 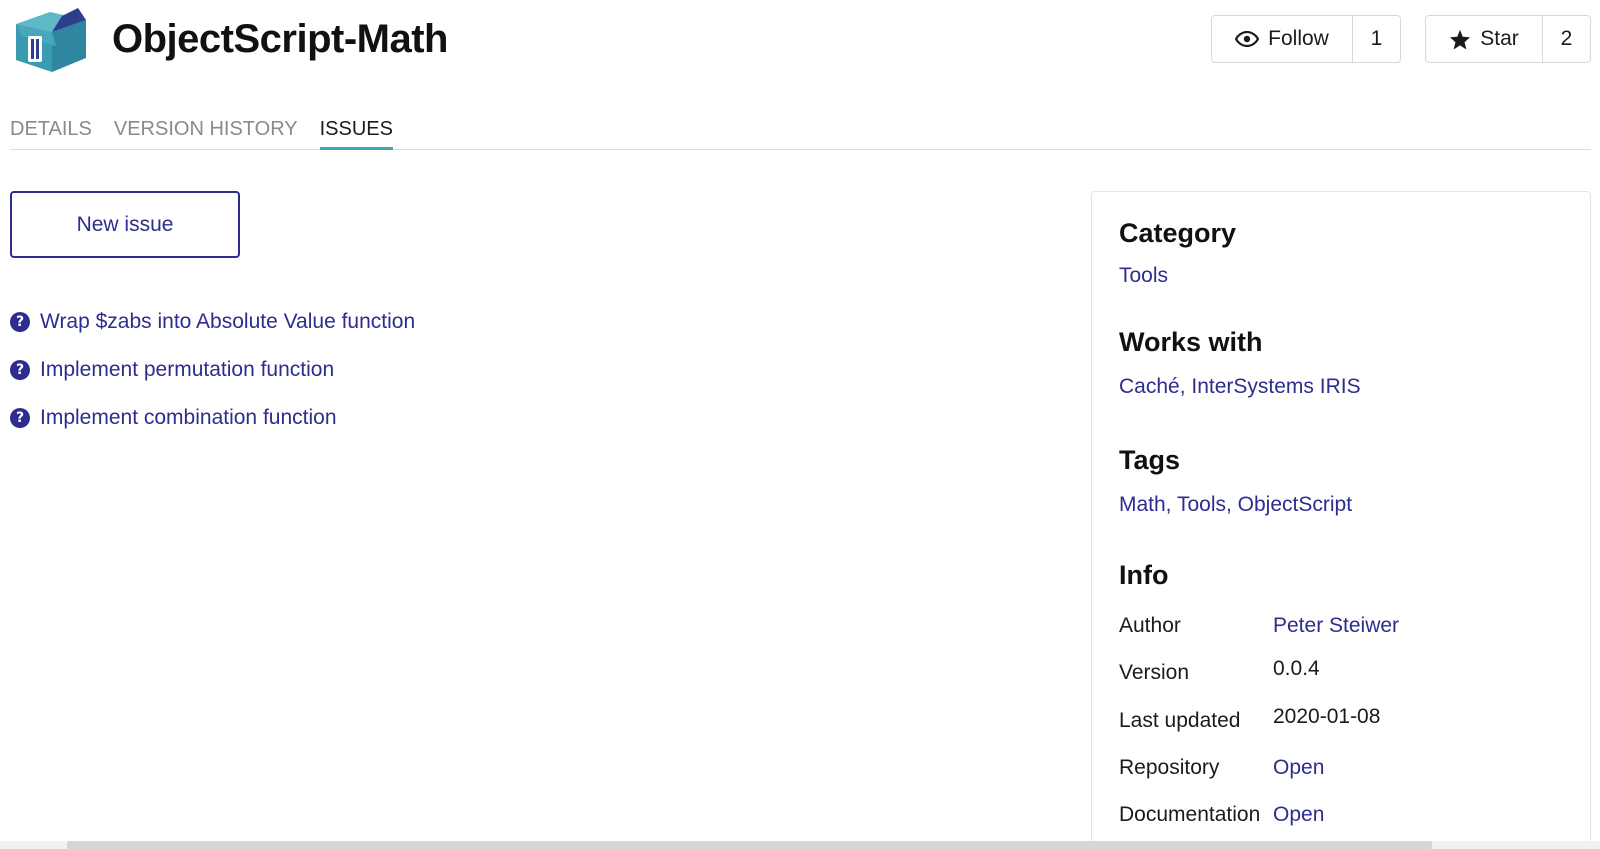 I want to click on info-label: Author, so click(x=1150, y=625).